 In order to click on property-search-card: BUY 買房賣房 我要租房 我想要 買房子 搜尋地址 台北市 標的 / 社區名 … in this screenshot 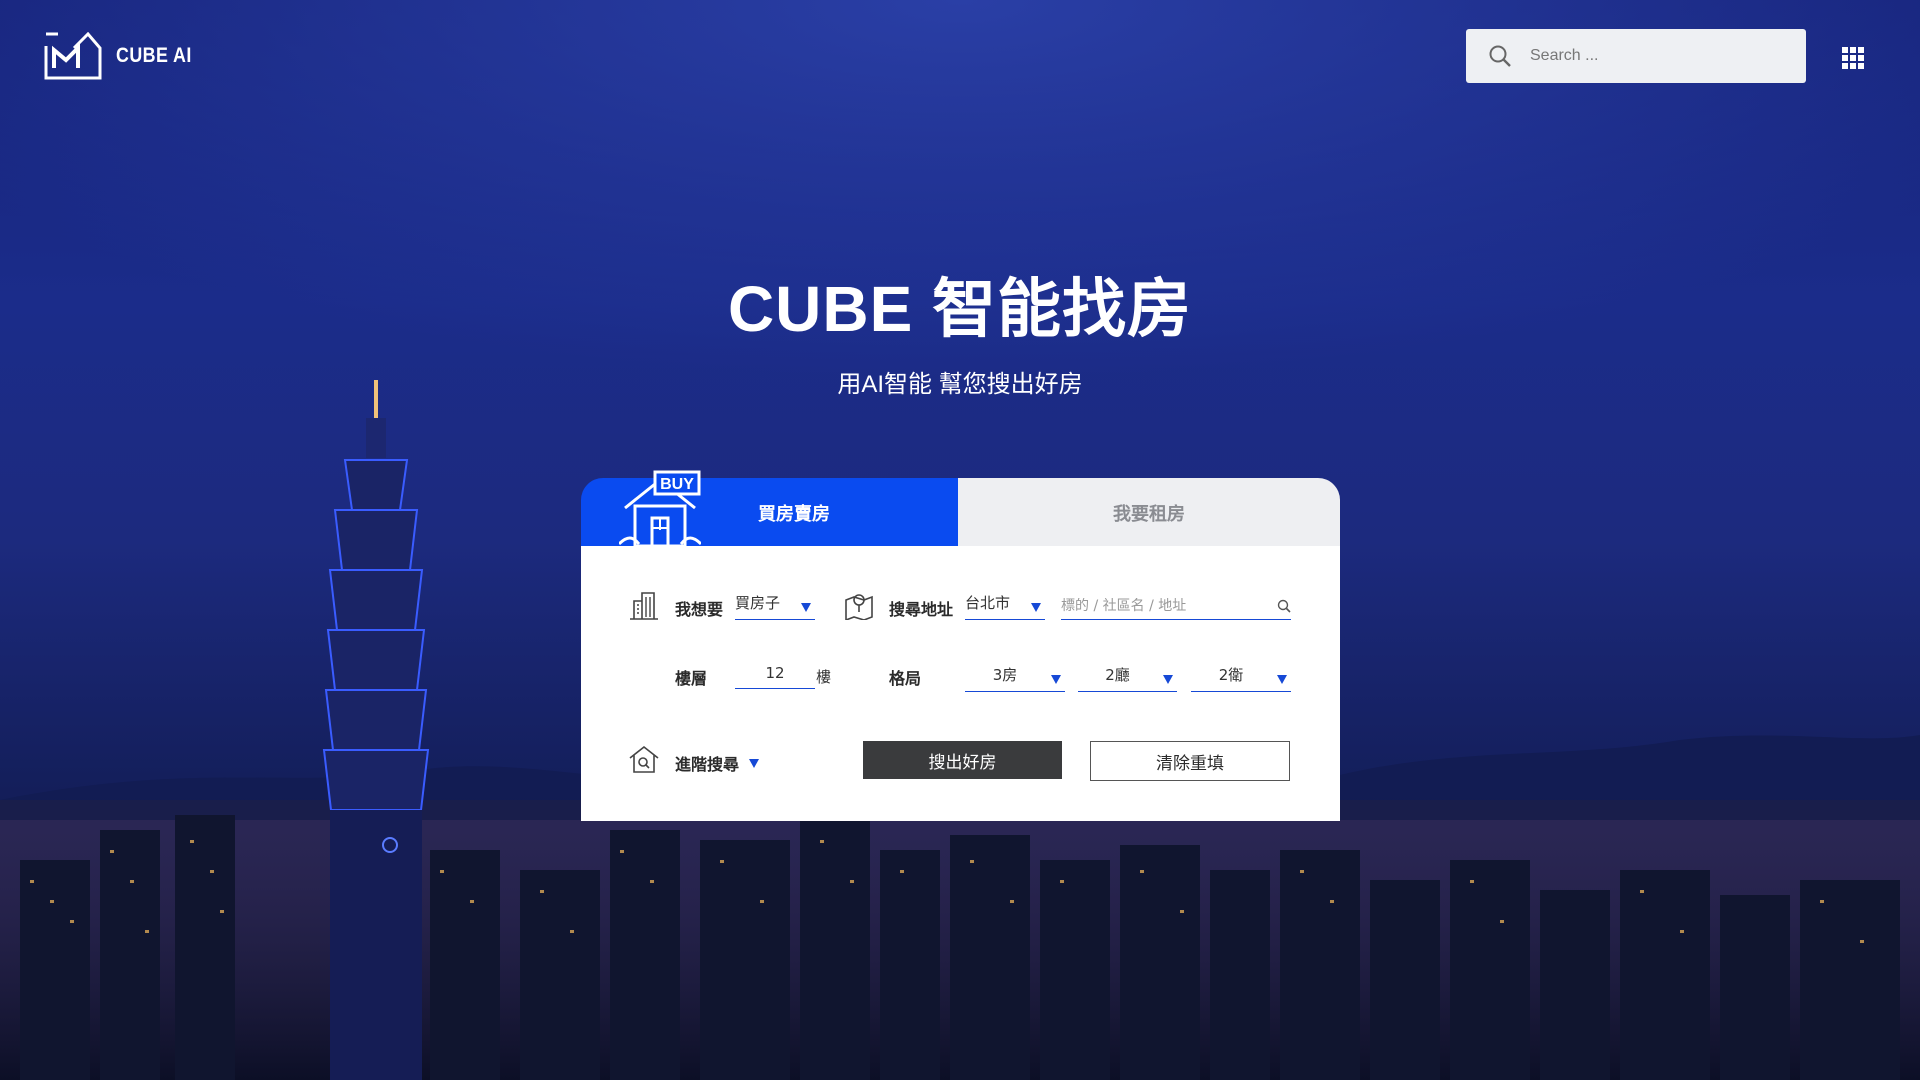, I will do `click(960, 645)`.